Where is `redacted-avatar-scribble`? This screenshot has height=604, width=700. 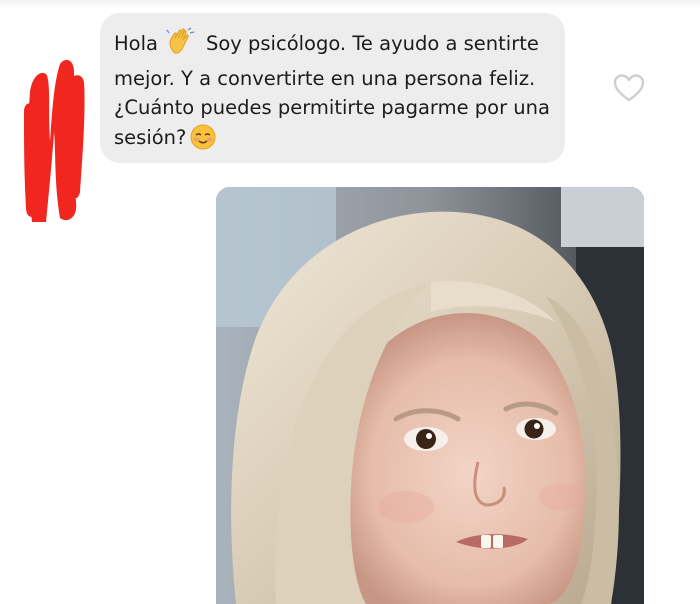 redacted-avatar-scribble is located at coordinates (54, 141).